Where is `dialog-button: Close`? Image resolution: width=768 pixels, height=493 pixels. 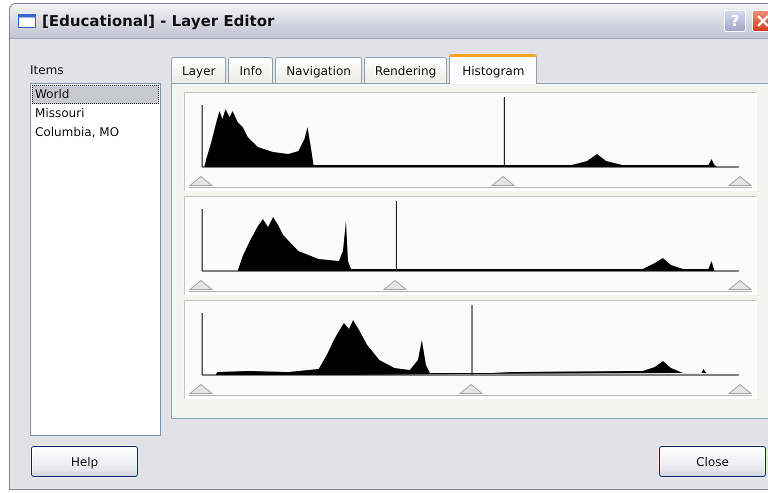 dialog-button: Close is located at coordinates (712, 461).